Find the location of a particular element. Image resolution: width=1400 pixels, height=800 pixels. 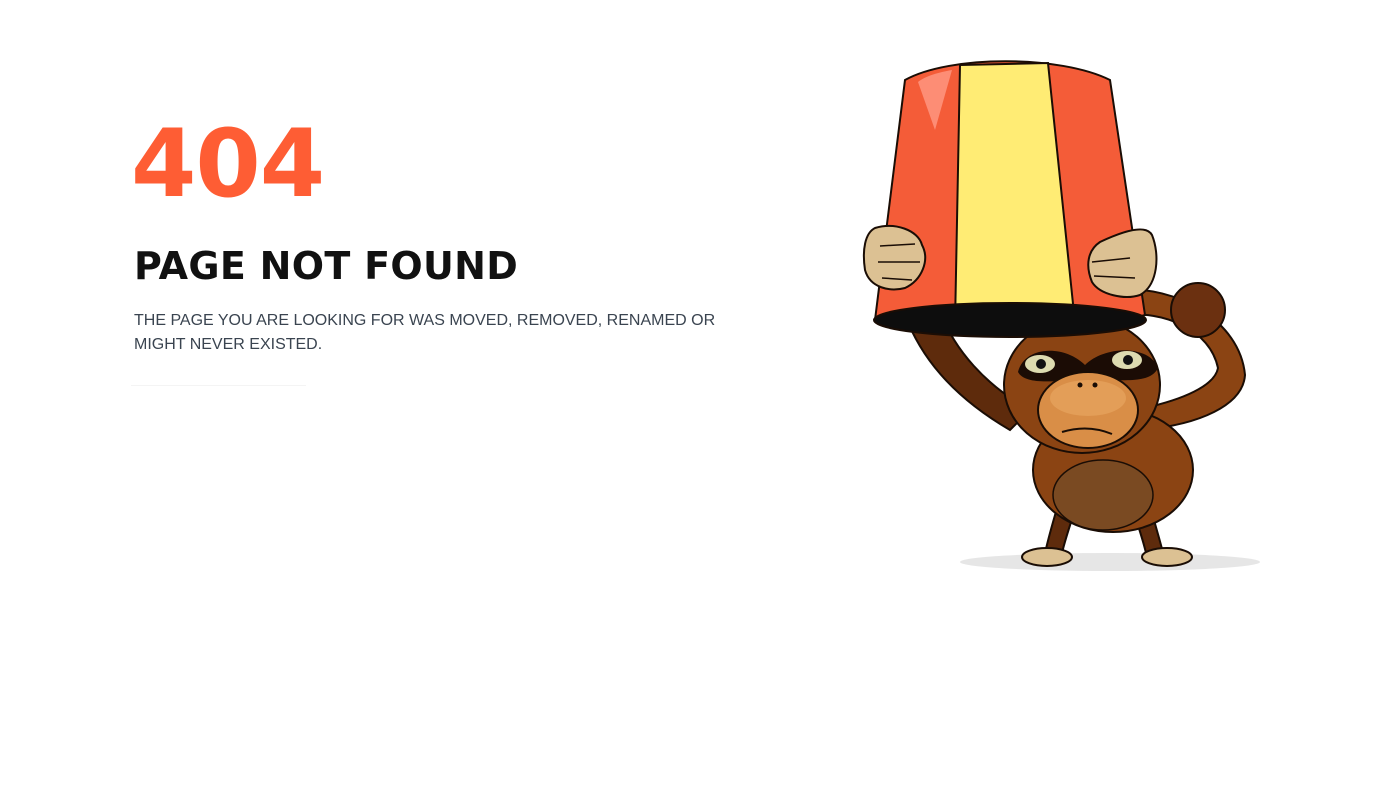

right-foot is located at coordinates (1167, 557).